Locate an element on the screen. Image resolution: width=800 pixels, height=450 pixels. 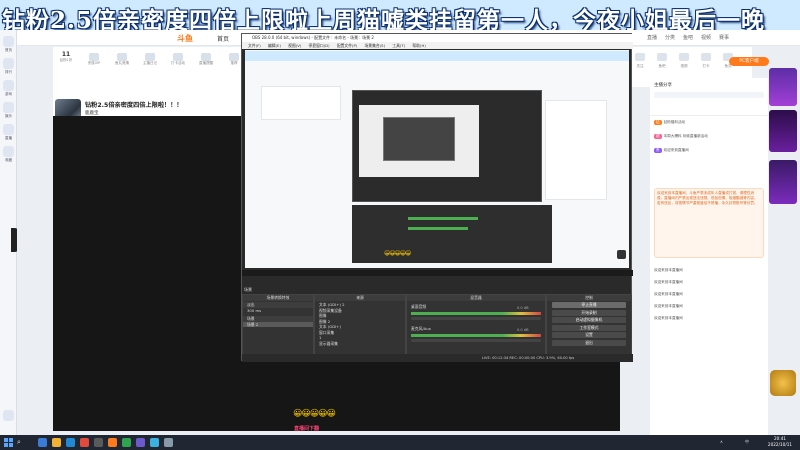
room-title: 钻粉2.5倍亲密度四倍上限啦！！！ is located at coordinates (134, 105).